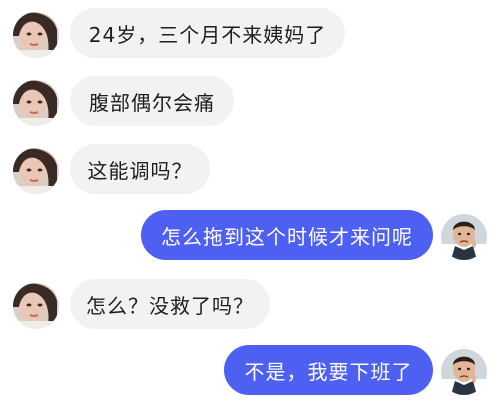 This screenshot has width=500, height=418. Describe the element at coordinates (152, 101) in the screenshot. I see `message-bubble: 腹部偶尔会痛` at that location.